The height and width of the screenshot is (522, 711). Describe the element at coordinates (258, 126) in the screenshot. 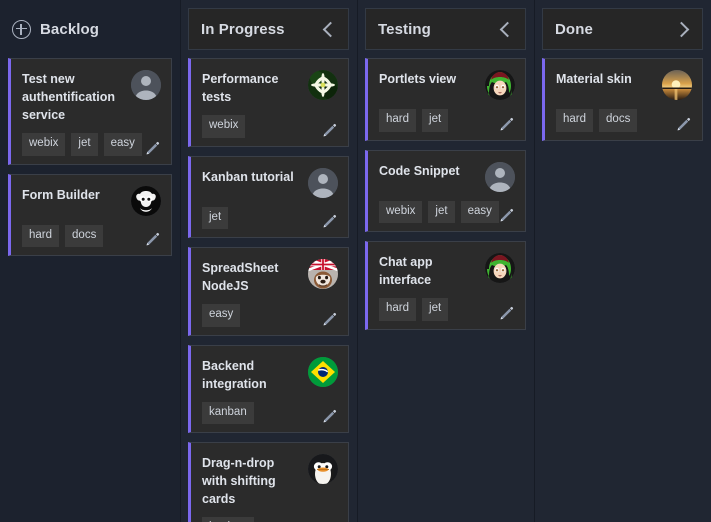

I see `card-tags: webix` at that location.